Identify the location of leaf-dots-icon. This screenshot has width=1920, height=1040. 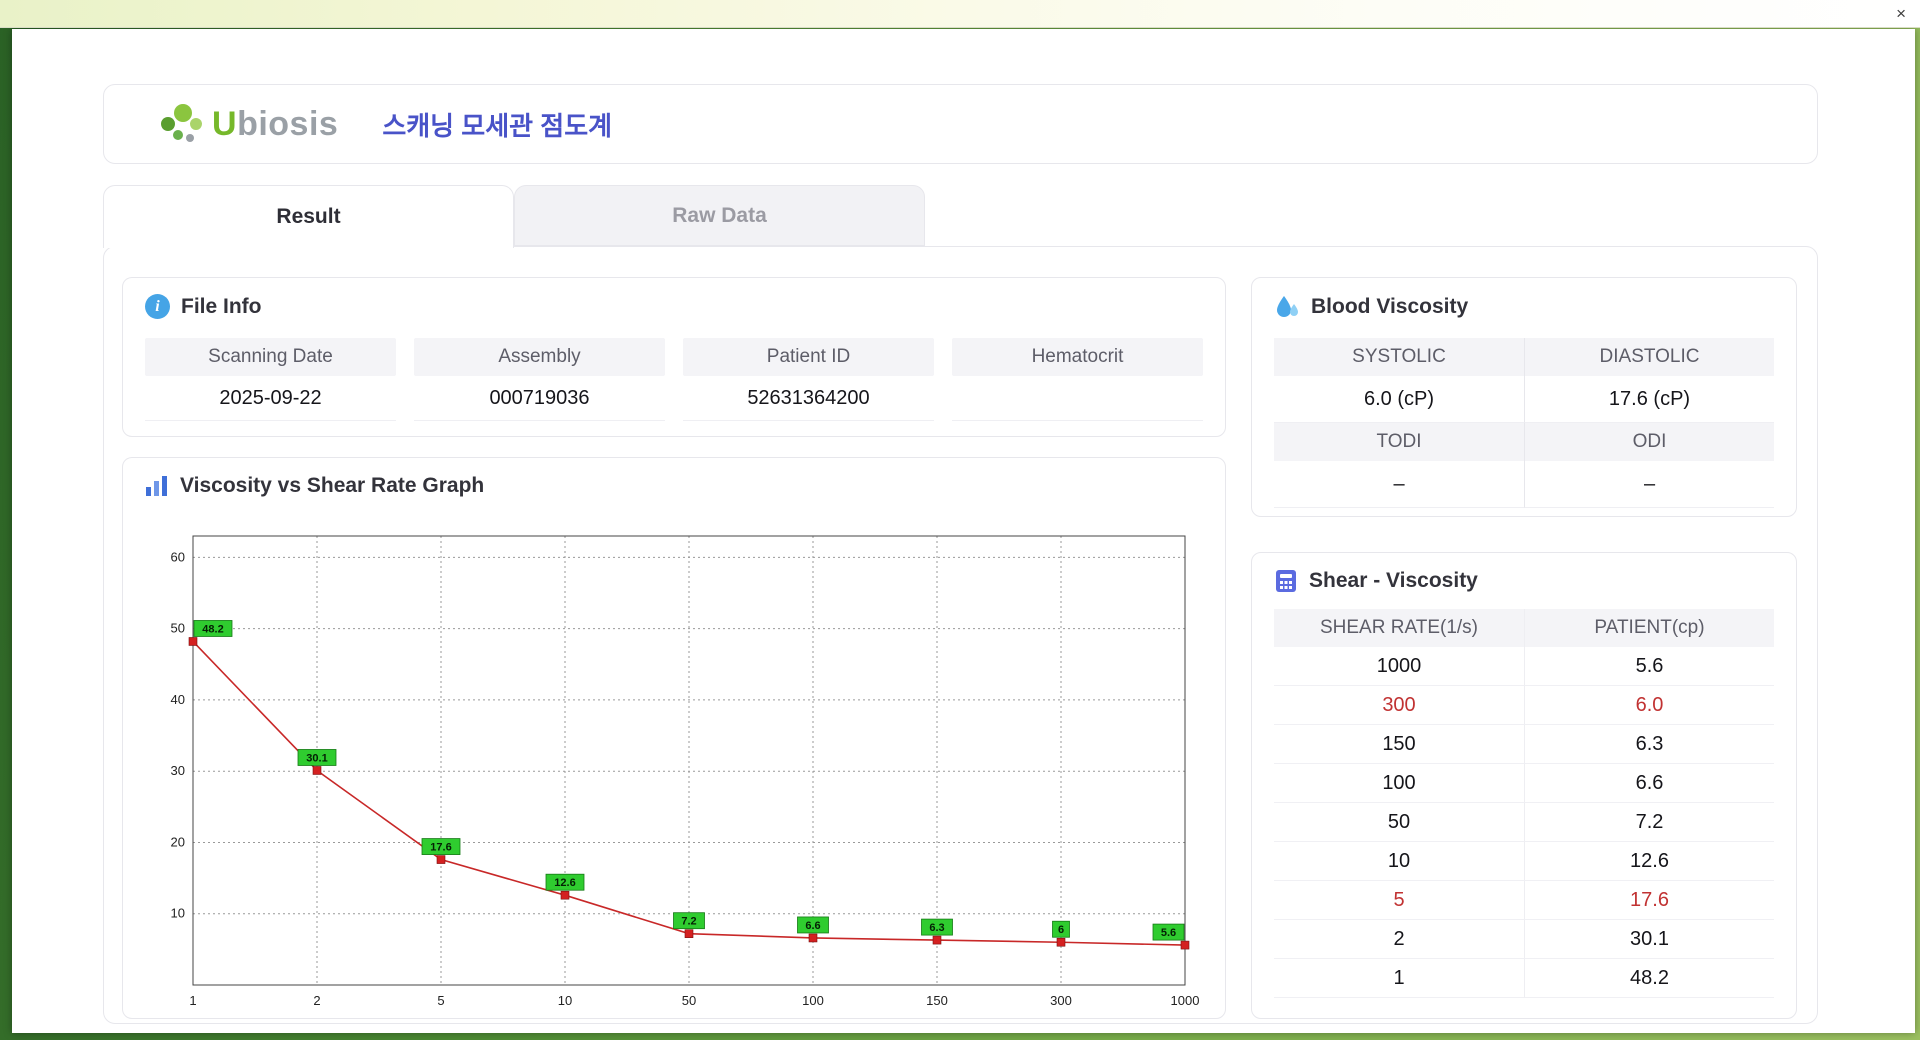
(181, 123).